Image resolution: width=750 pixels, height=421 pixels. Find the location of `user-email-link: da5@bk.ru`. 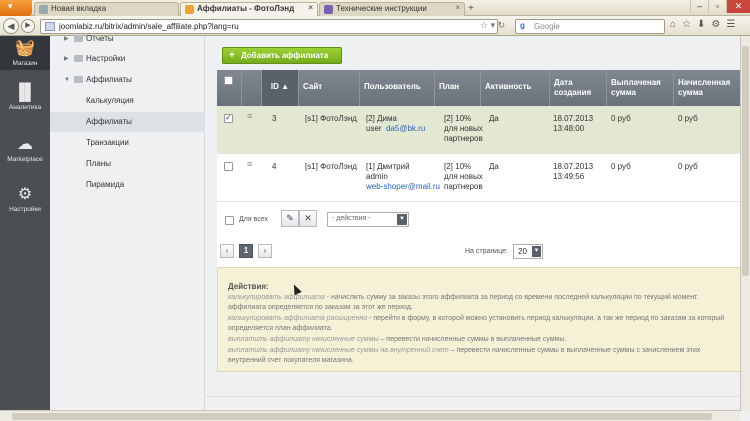

user-email-link: da5@bk.ru is located at coordinates (405, 128).